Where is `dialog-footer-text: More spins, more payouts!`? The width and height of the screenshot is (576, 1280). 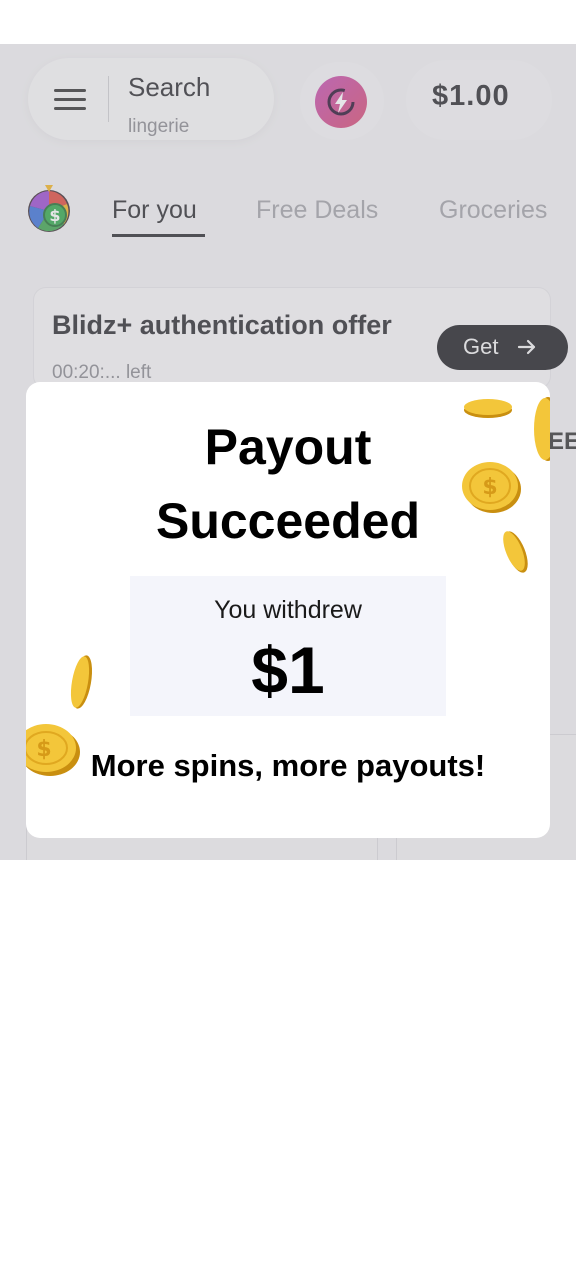
dialog-footer-text: More spins, more payouts! is located at coordinates (288, 765).